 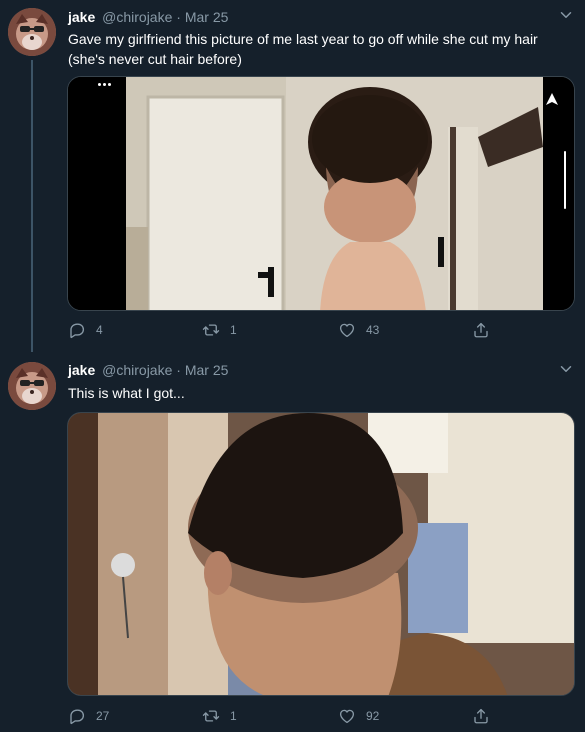 I want to click on scroll-indicator, so click(x=565, y=180).